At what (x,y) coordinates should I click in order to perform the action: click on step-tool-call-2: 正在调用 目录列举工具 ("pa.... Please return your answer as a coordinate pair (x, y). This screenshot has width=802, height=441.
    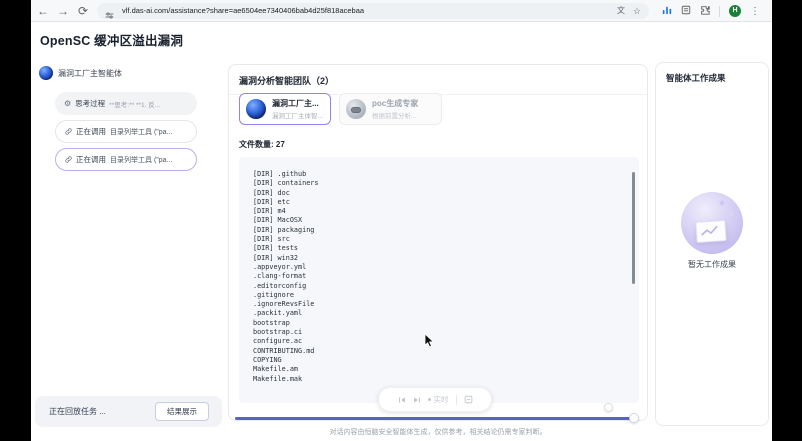
    Looking at the image, I should click on (126, 159).